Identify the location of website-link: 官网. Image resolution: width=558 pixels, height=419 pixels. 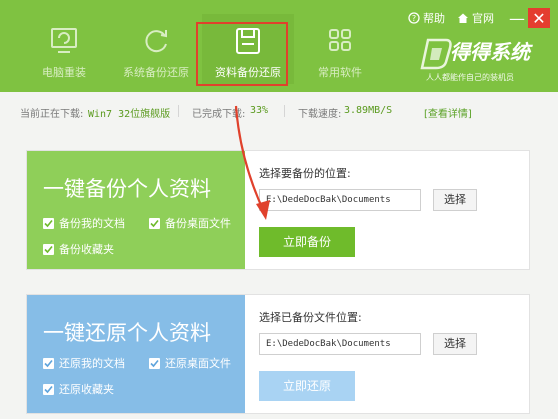
(475, 18).